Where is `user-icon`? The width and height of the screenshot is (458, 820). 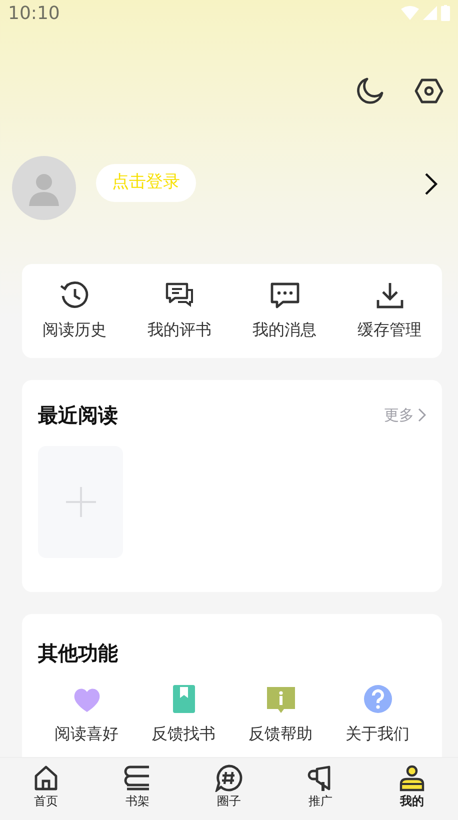 user-icon is located at coordinates (412, 778).